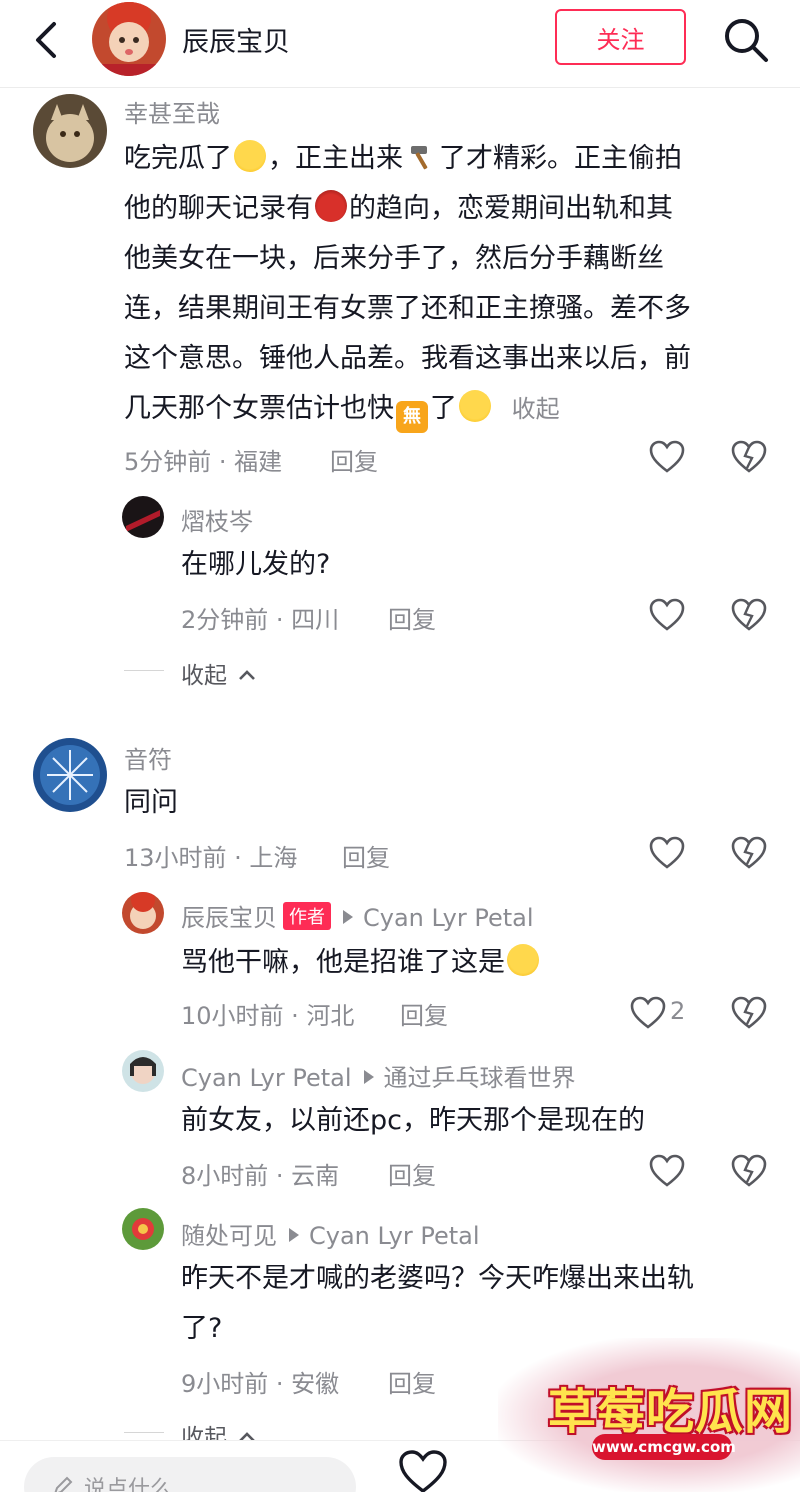  I want to click on crying-emoji-icon, so click(475, 406).